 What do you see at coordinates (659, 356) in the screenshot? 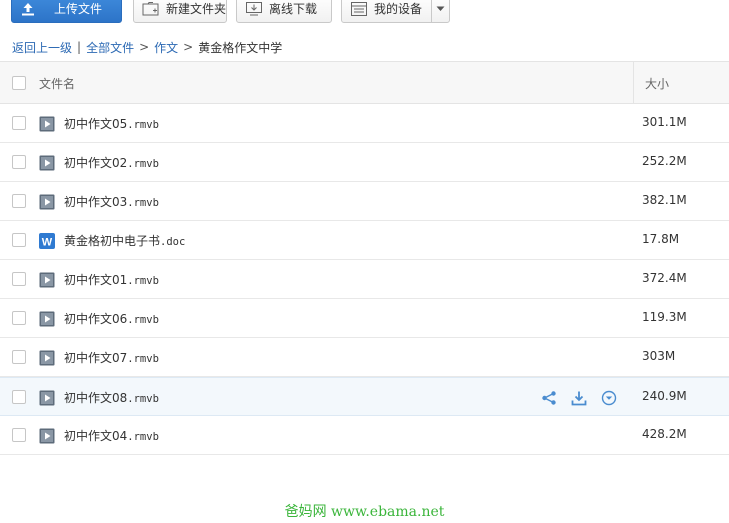
I see `file-size: 303M` at bounding box center [659, 356].